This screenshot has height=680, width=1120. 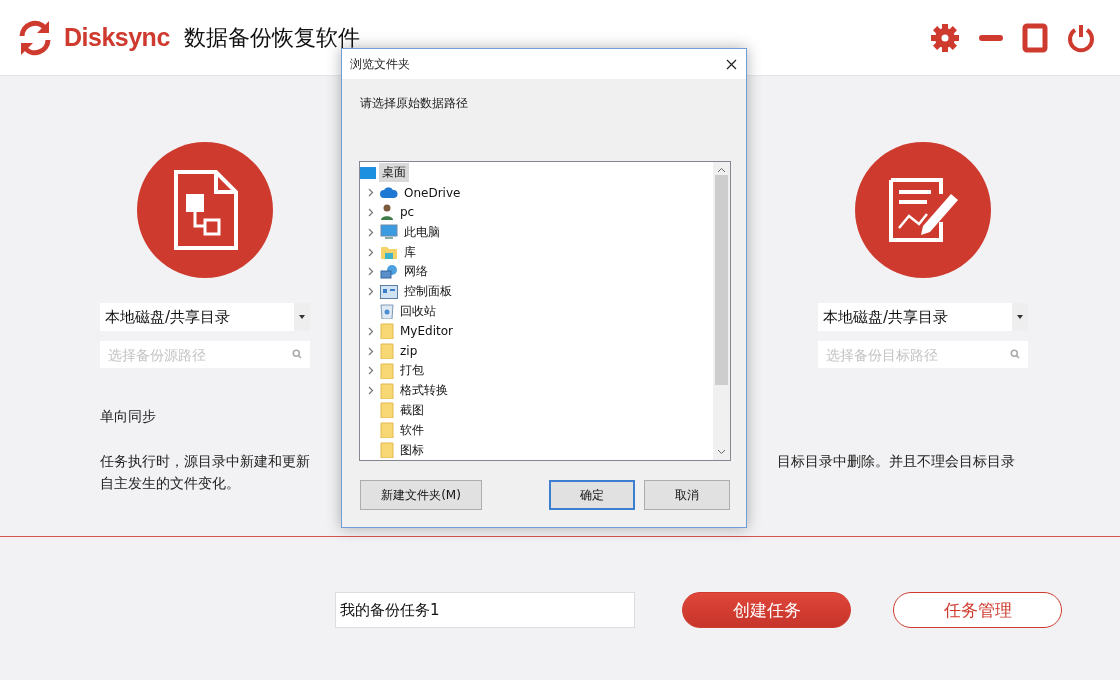 I want to click on create-task-button: 创建任务, so click(x=766, y=610).